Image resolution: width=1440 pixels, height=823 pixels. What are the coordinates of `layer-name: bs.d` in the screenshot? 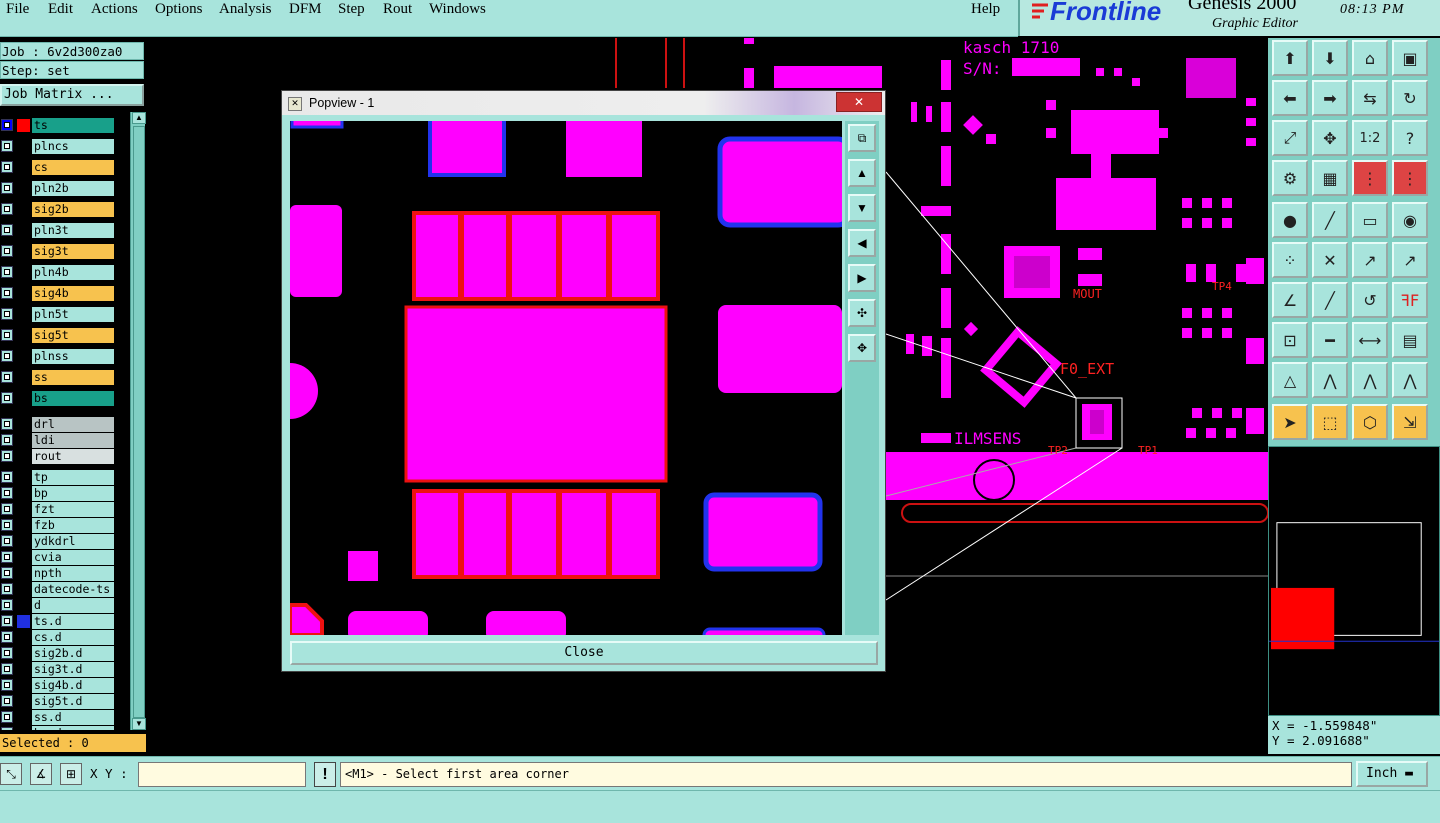 It's located at (73, 728).